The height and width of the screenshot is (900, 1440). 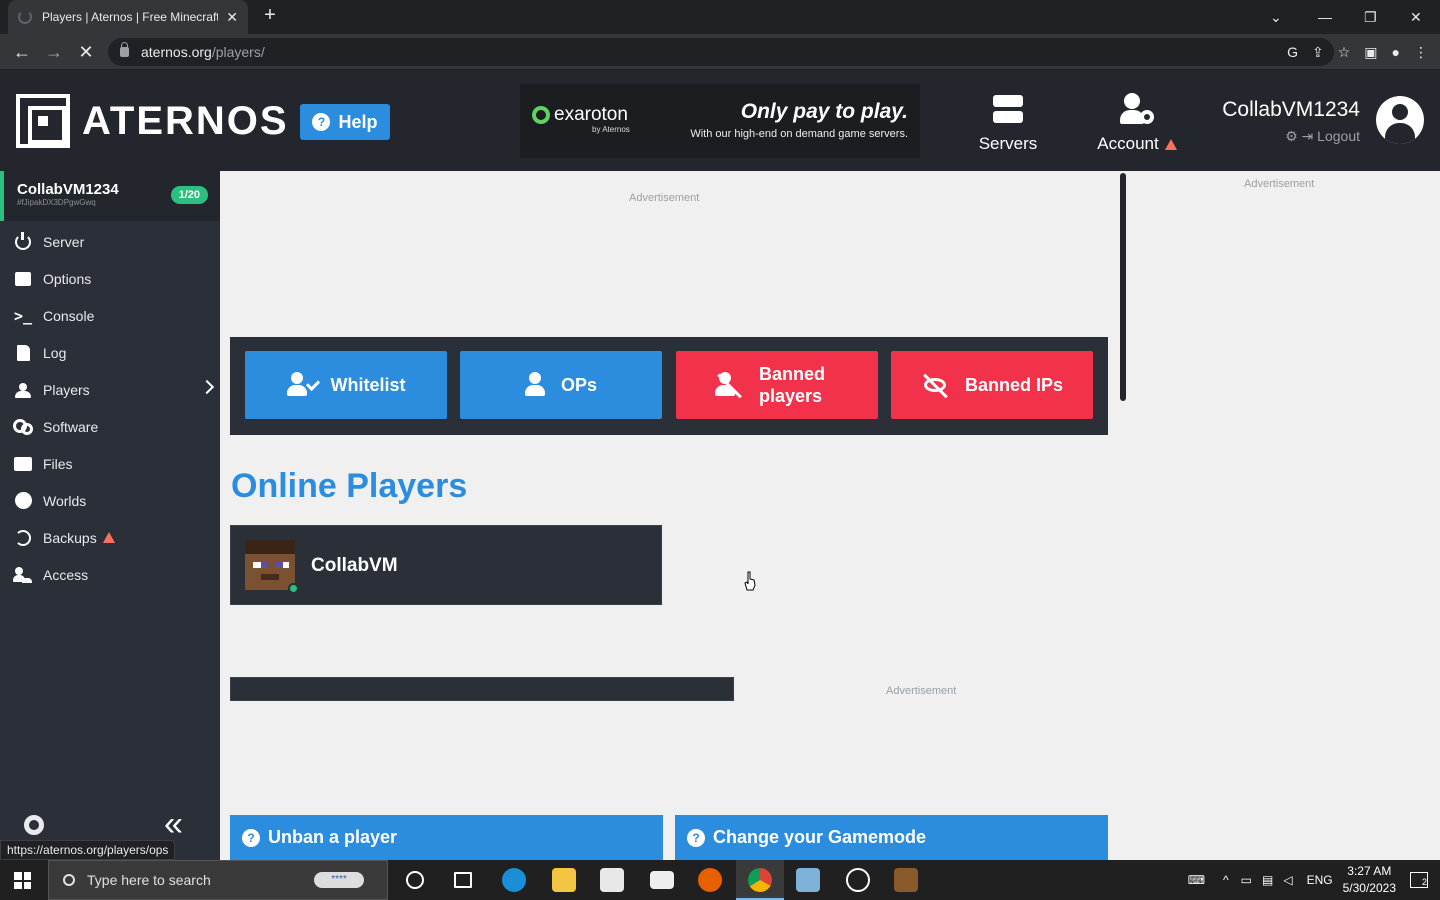 What do you see at coordinates (23, 500) in the screenshot?
I see `globe-icon` at bounding box center [23, 500].